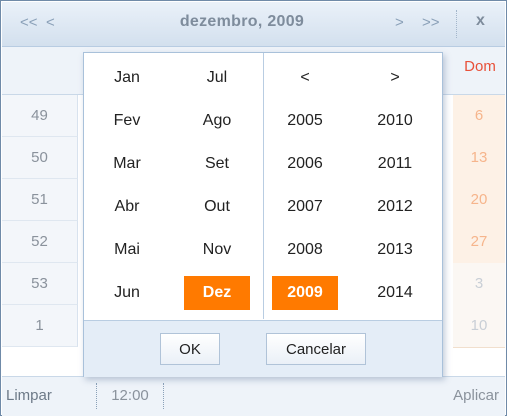  I want to click on month-option: Abr, so click(127, 207).